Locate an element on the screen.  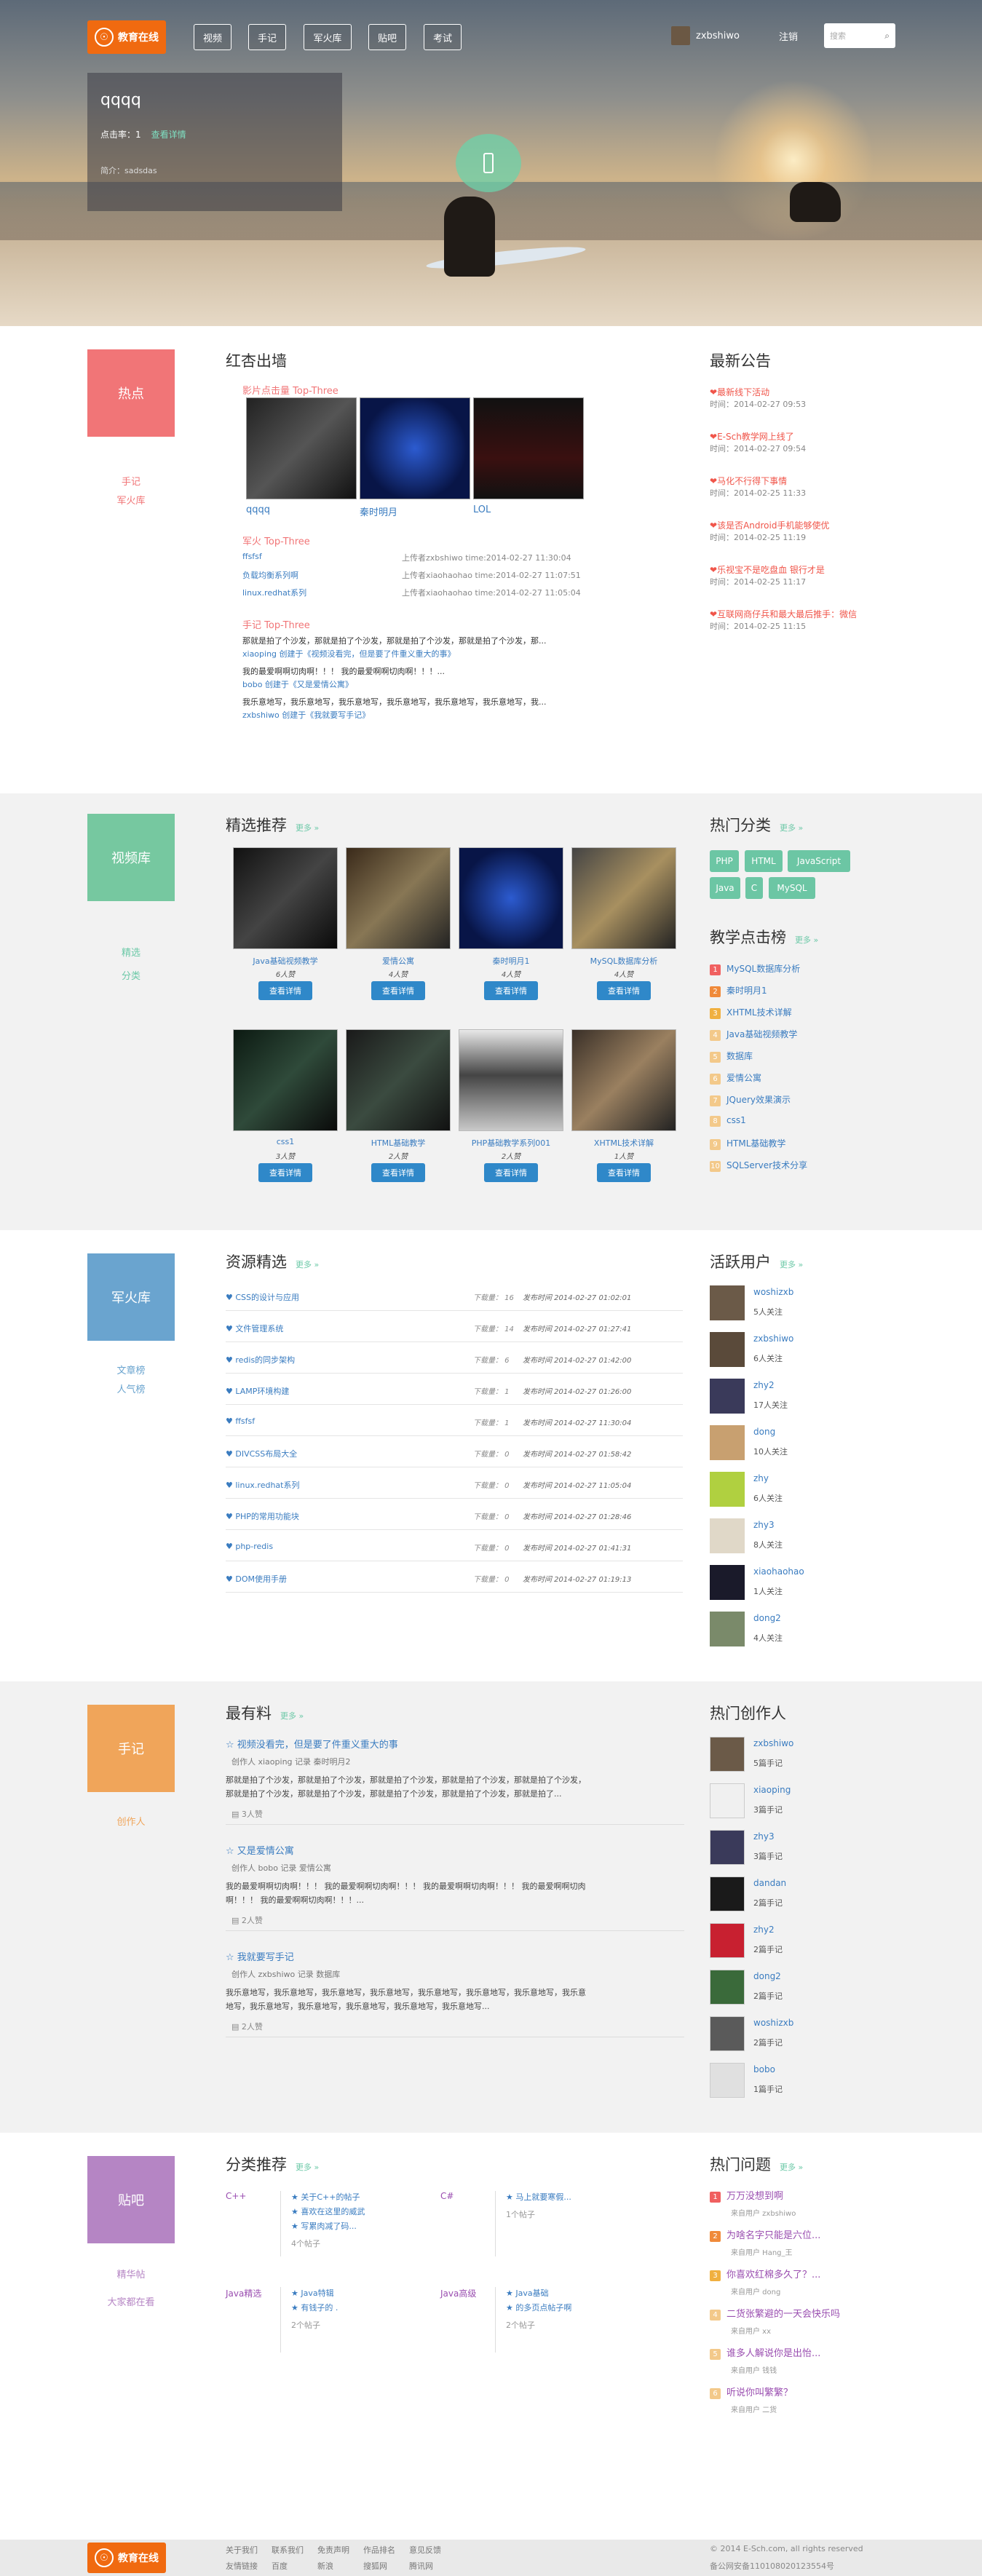
arsenal-link-articles: 文章榜 is located at coordinates (131, 1369).